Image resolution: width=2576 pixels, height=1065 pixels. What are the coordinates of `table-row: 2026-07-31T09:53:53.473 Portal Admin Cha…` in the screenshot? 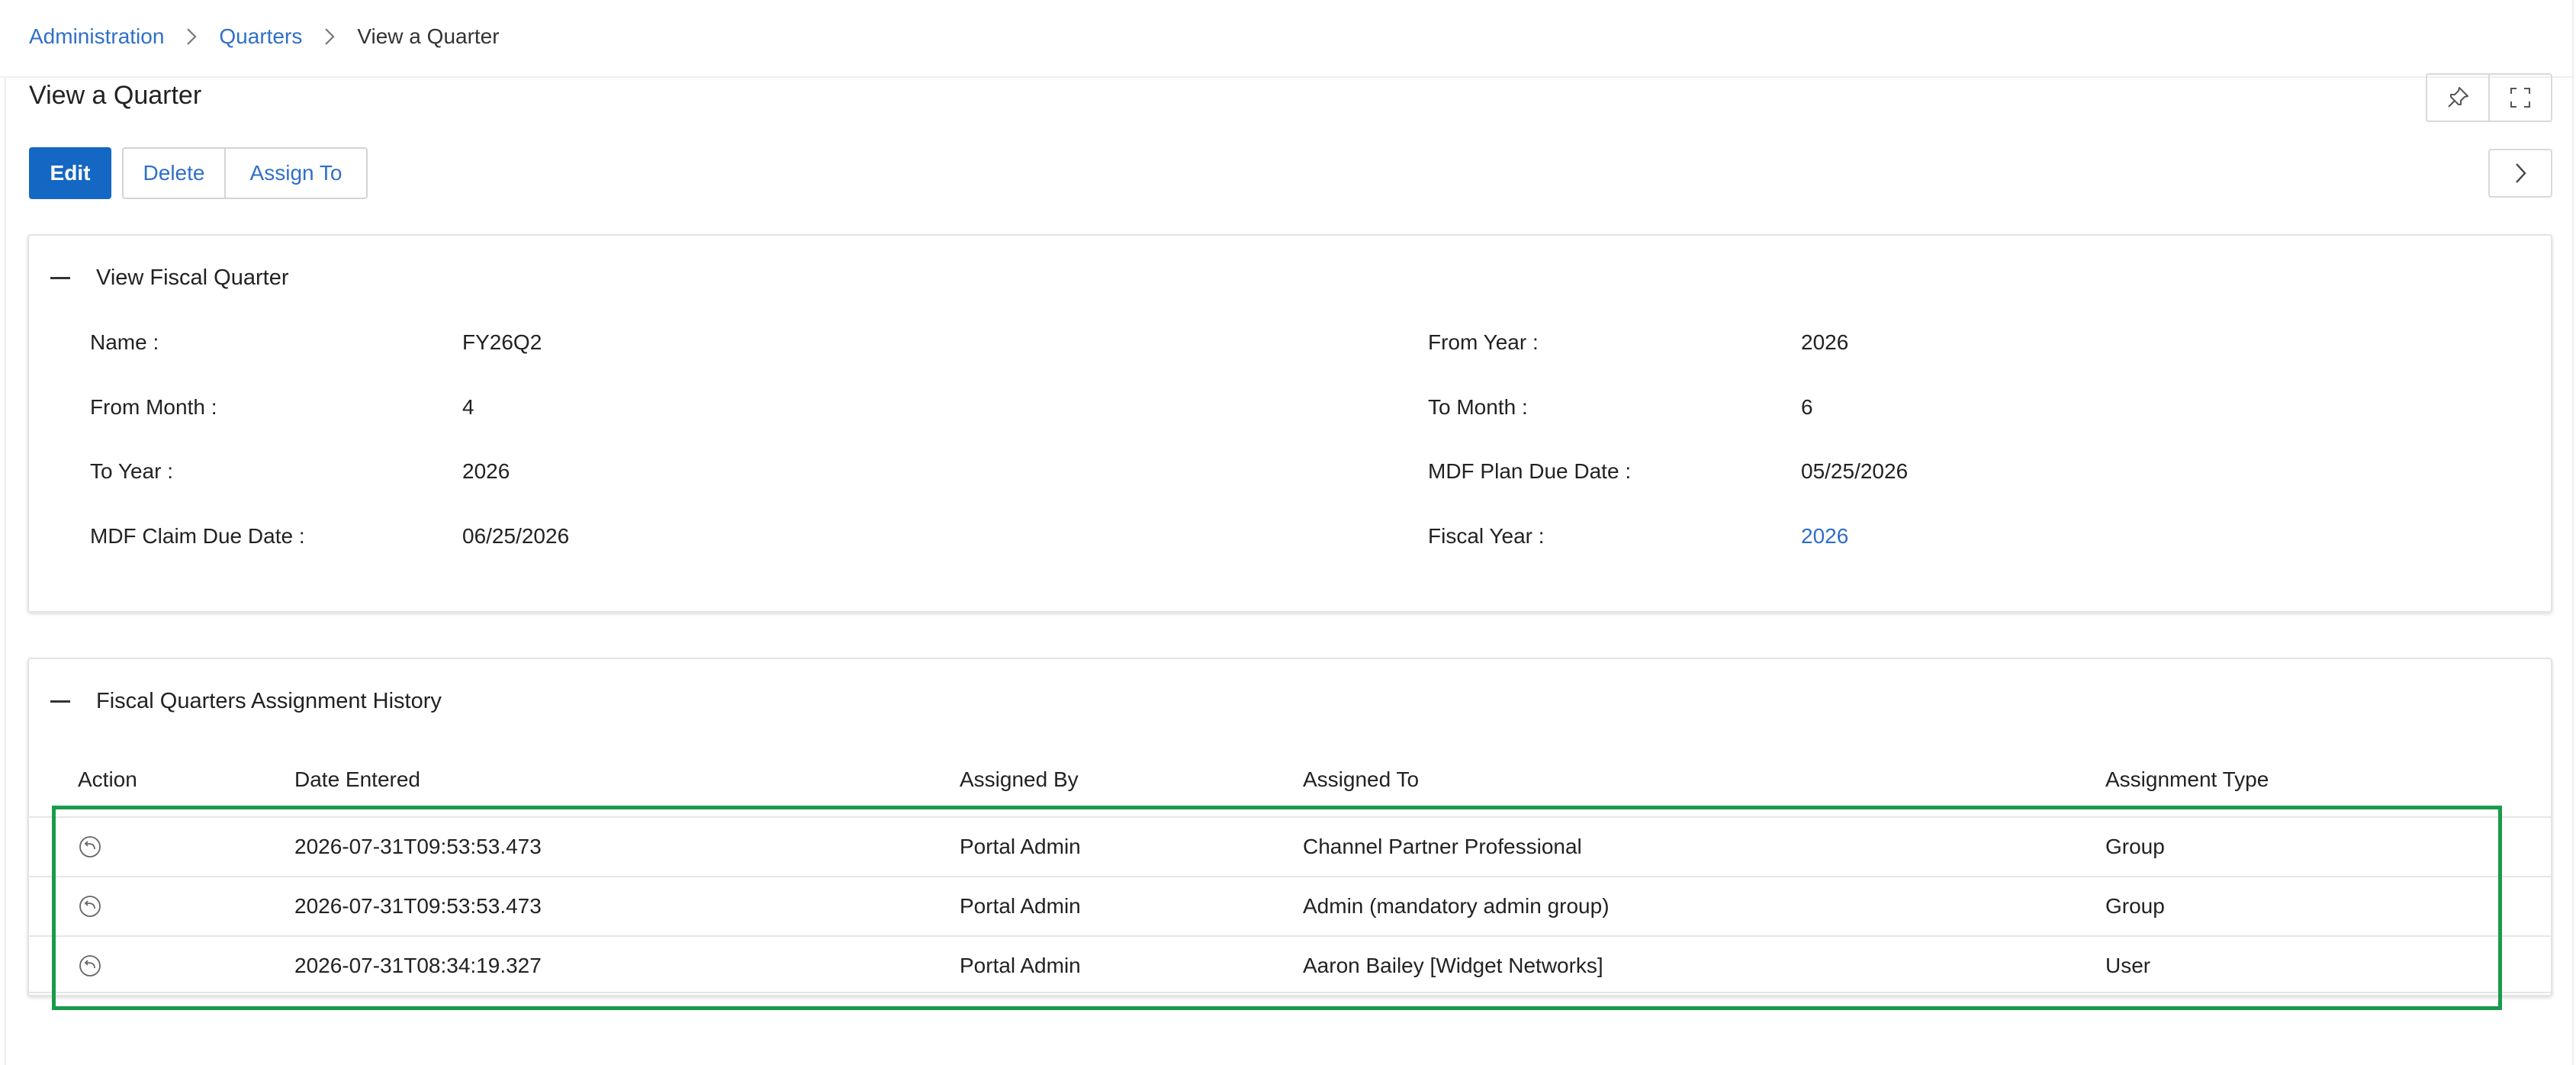 It's located at (1289, 845).